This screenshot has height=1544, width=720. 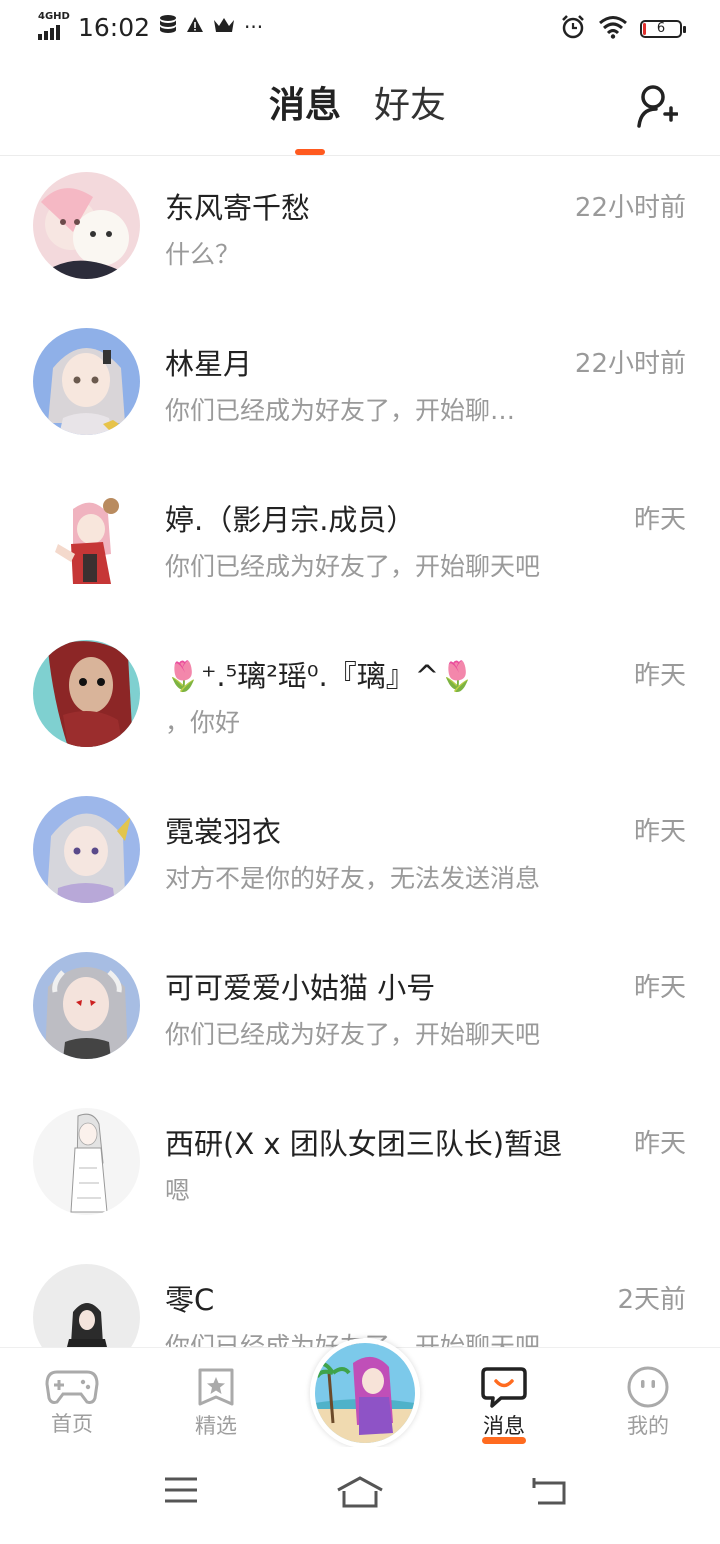 I want to click on bottom-nav: 首页 精选 消息 我的, so click(x=360, y=1393).